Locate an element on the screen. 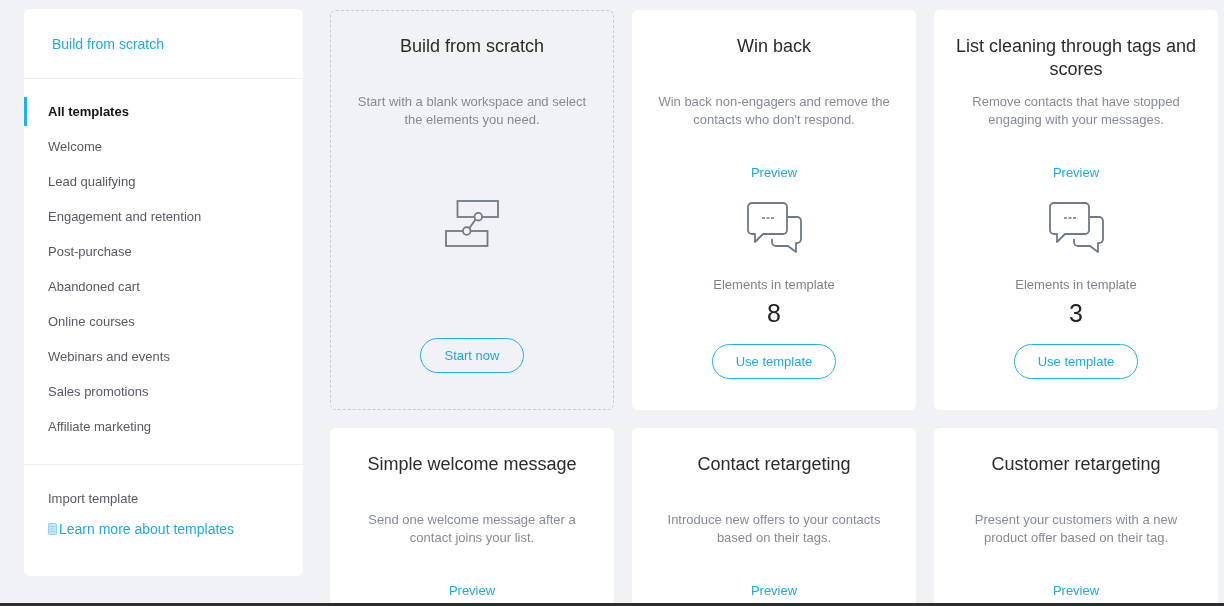 This screenshot has height=606, width=1224. card-description: Win back non-engagers and remove the contacts who don't respond. is located at coordinates (774, 111).